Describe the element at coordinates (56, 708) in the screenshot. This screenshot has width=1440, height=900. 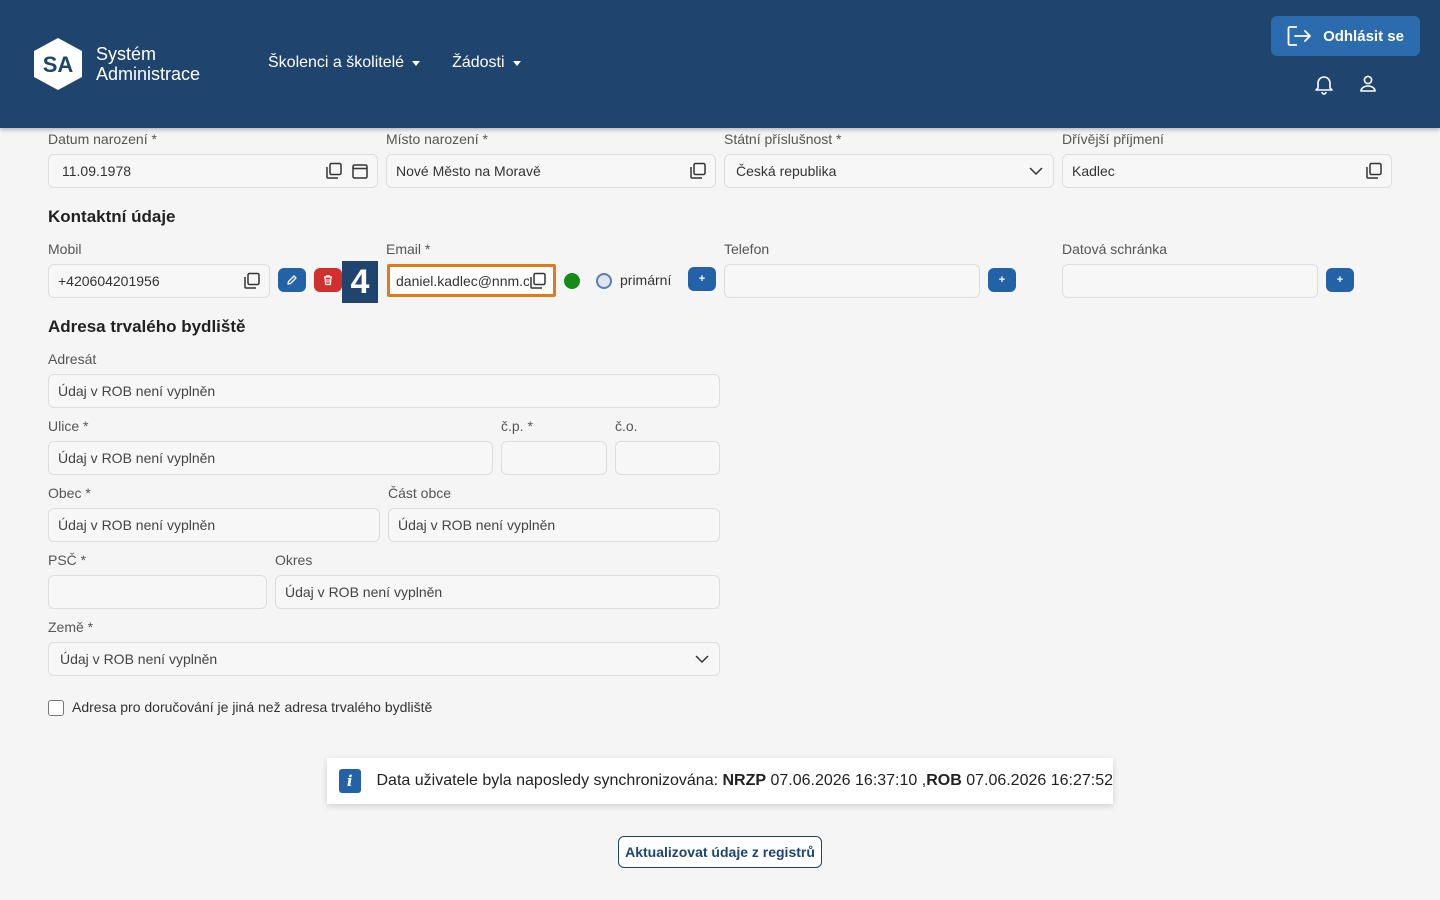
I see `delivery-address-checkbox` at that location.